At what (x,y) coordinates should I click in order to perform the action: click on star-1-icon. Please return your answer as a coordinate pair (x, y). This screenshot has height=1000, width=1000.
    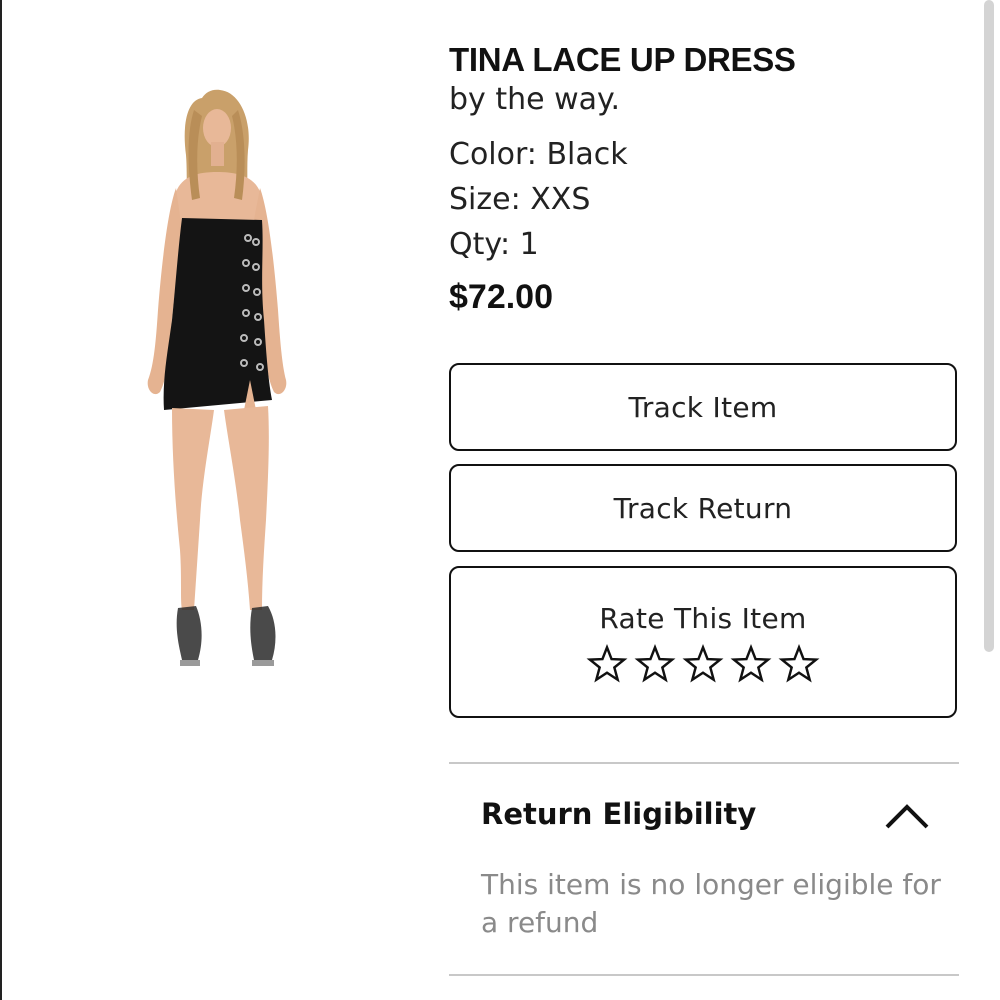
    Looking at the image, I should click on (607, 664).